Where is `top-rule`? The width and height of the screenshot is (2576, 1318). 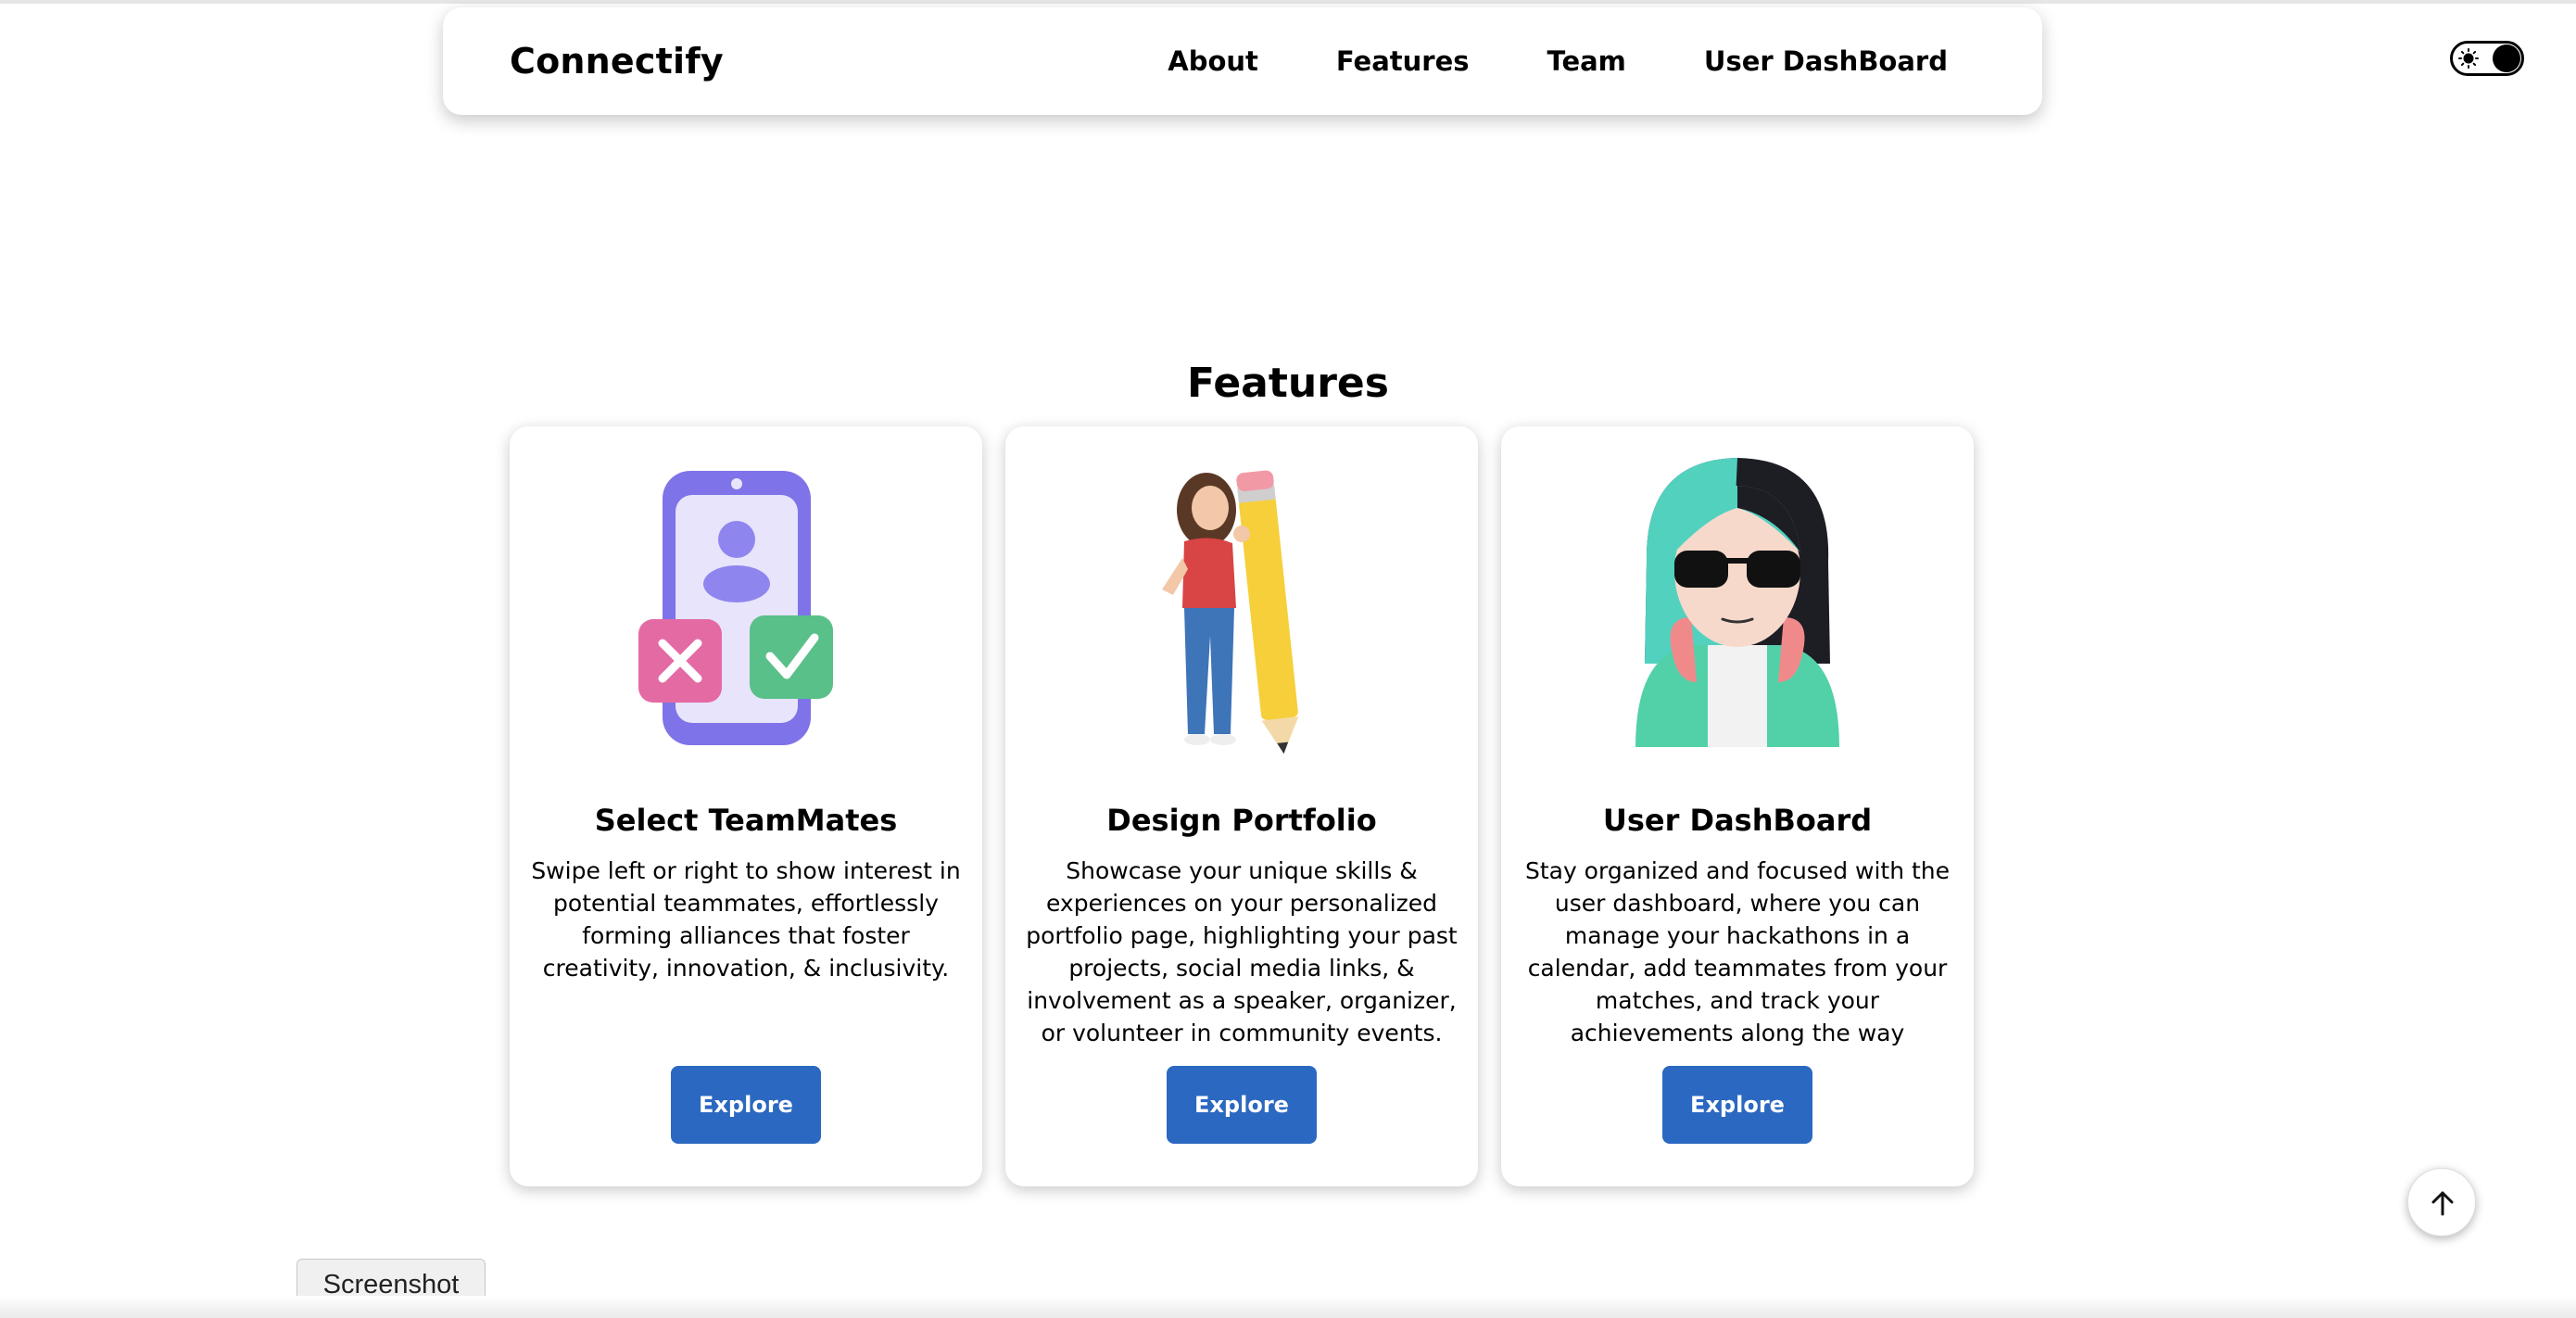
top-rule is located at coordinates (1288, 2).